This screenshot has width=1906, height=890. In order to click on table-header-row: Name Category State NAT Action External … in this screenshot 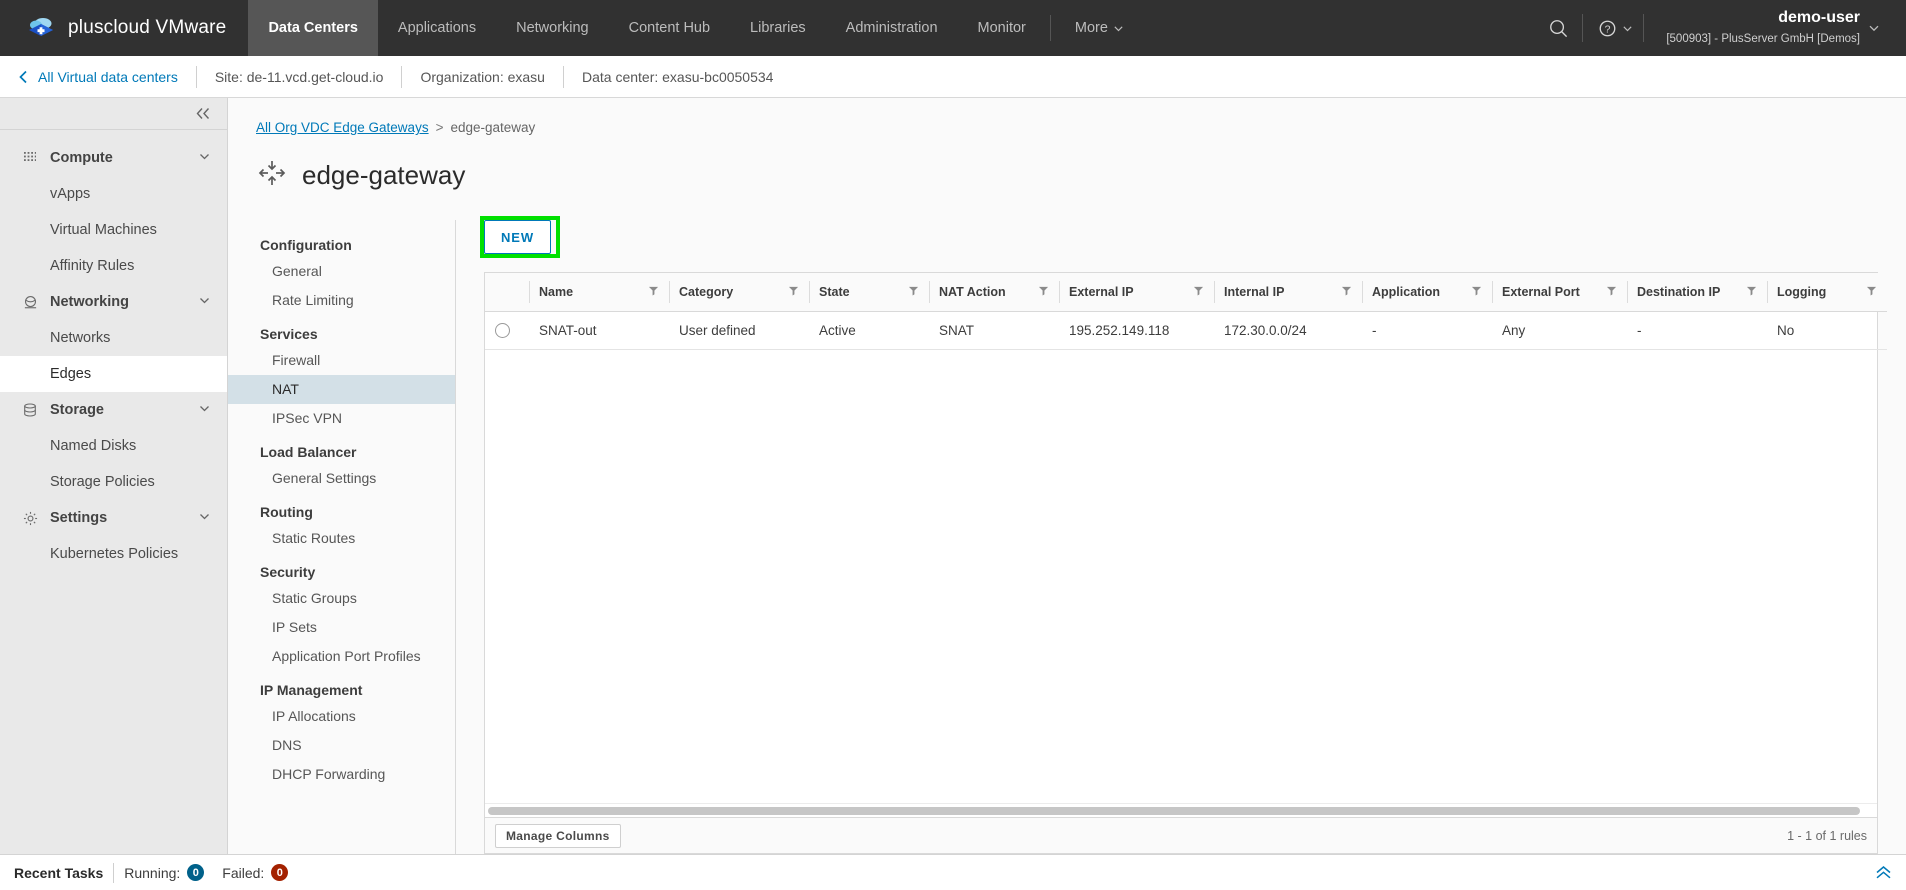, I will do `click(1186, 292)`.